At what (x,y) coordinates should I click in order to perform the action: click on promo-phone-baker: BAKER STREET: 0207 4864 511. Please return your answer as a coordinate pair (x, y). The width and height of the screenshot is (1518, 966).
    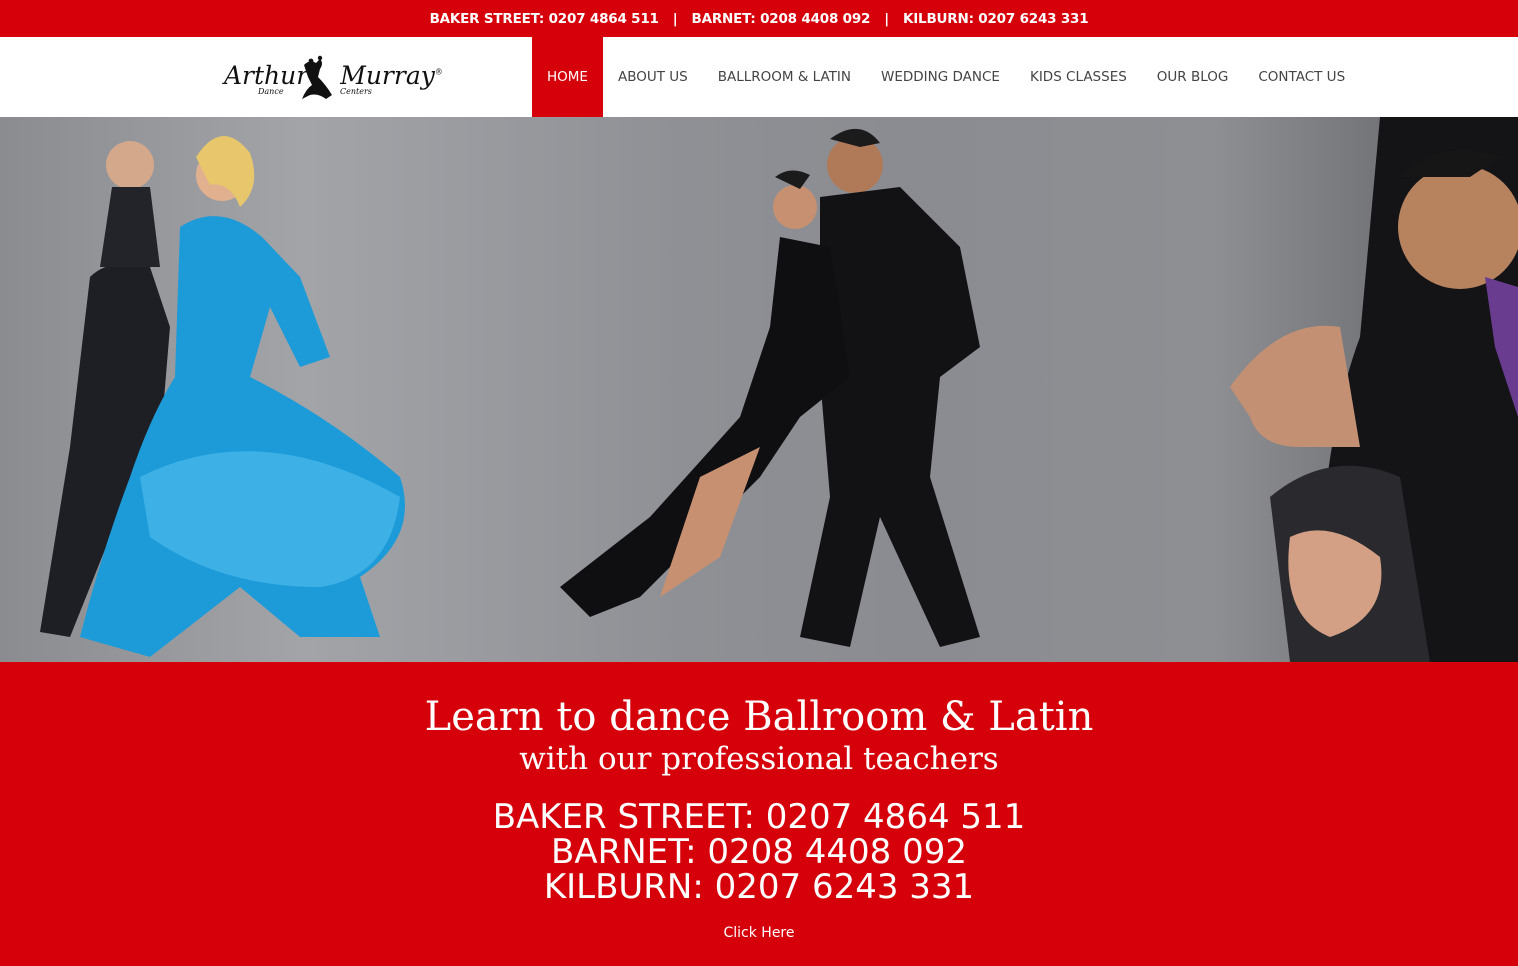
    Looking at the image, I should click on (759, 817).